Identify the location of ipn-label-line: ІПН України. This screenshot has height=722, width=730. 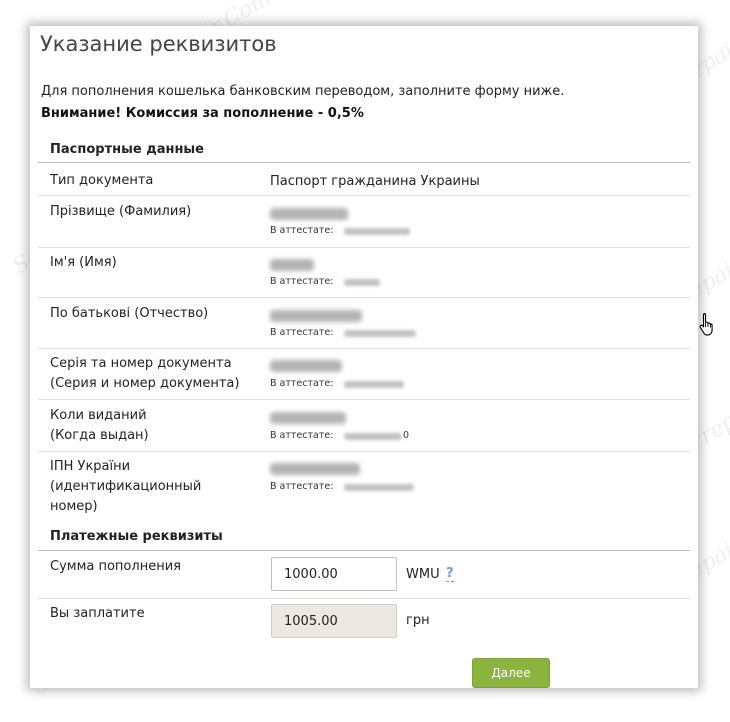
(90, 466).